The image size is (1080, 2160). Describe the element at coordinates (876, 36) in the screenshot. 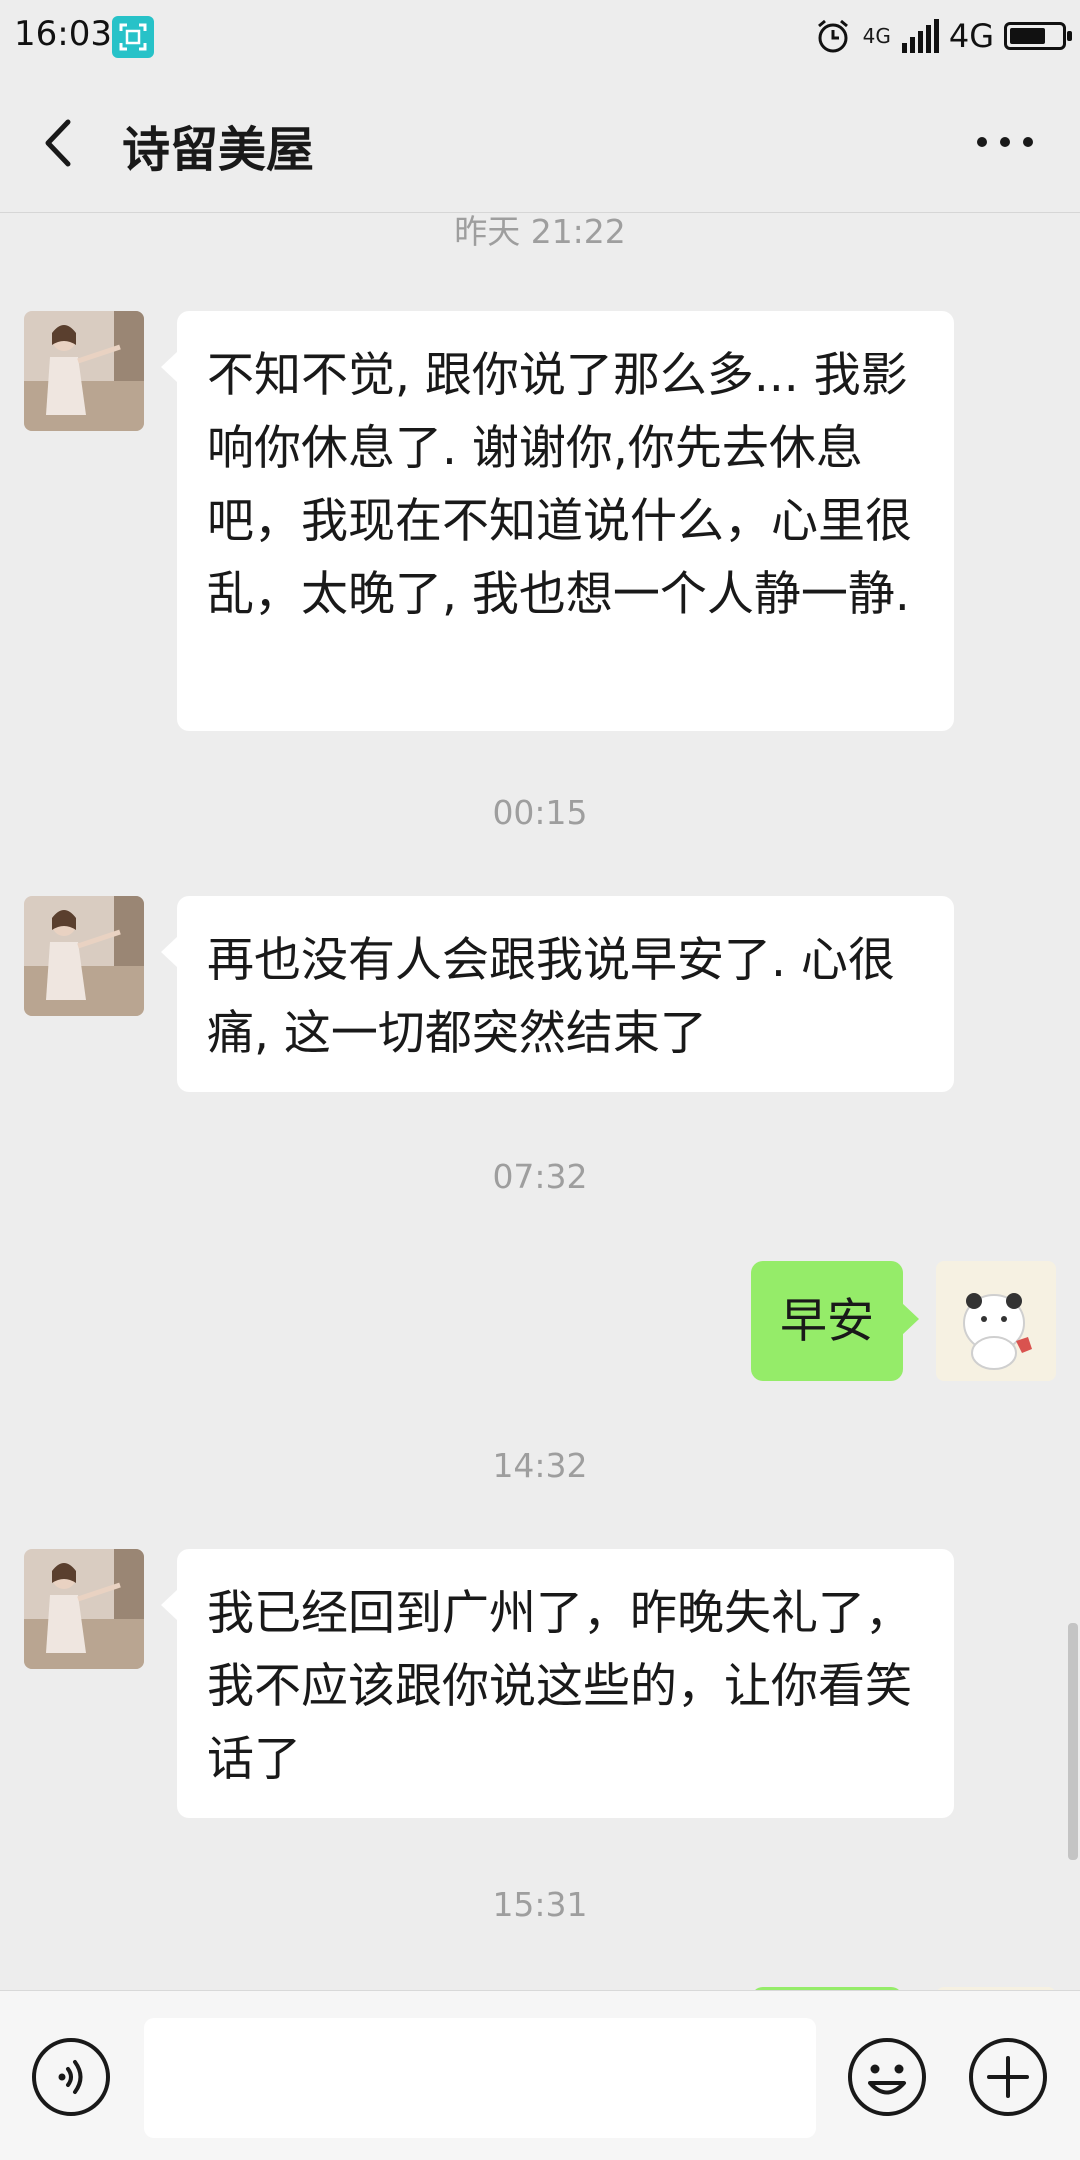

I see `network-small-label: 4G` at that location.